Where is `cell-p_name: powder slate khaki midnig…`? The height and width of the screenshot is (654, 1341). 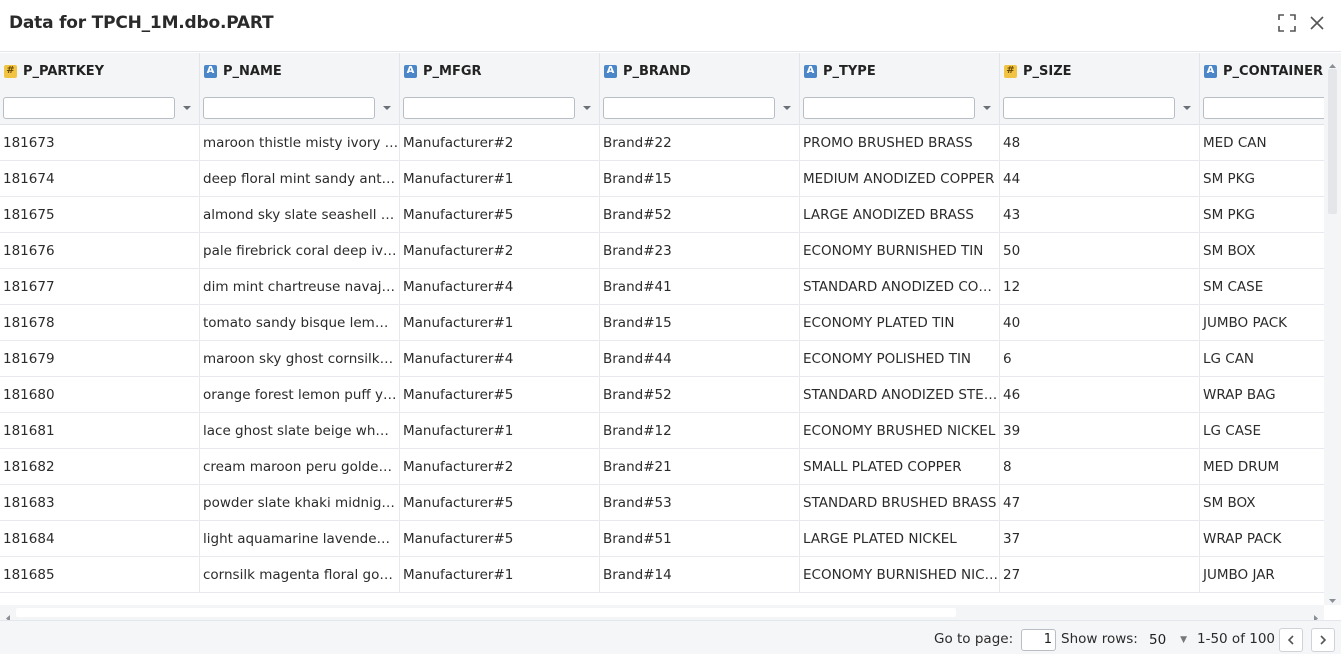
cell-p_name: powder slate khaki midnig… is located at coordinates (300, 503).